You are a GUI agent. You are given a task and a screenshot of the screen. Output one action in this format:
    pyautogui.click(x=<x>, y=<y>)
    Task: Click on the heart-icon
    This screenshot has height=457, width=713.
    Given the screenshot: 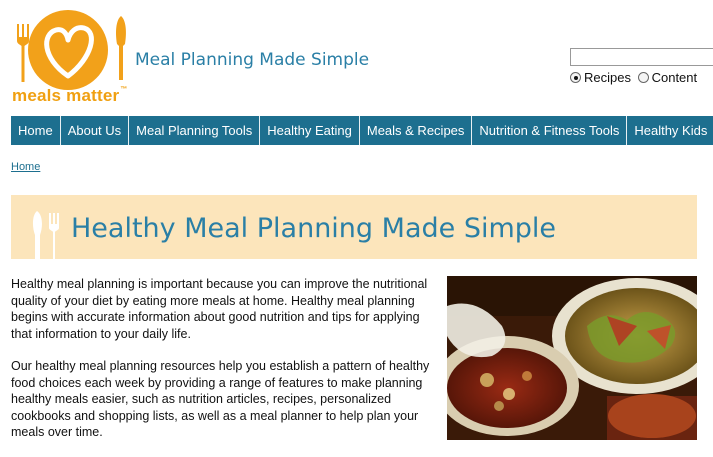 What is the action you would take?
    pyautogui.click(x=69, y=52)
    